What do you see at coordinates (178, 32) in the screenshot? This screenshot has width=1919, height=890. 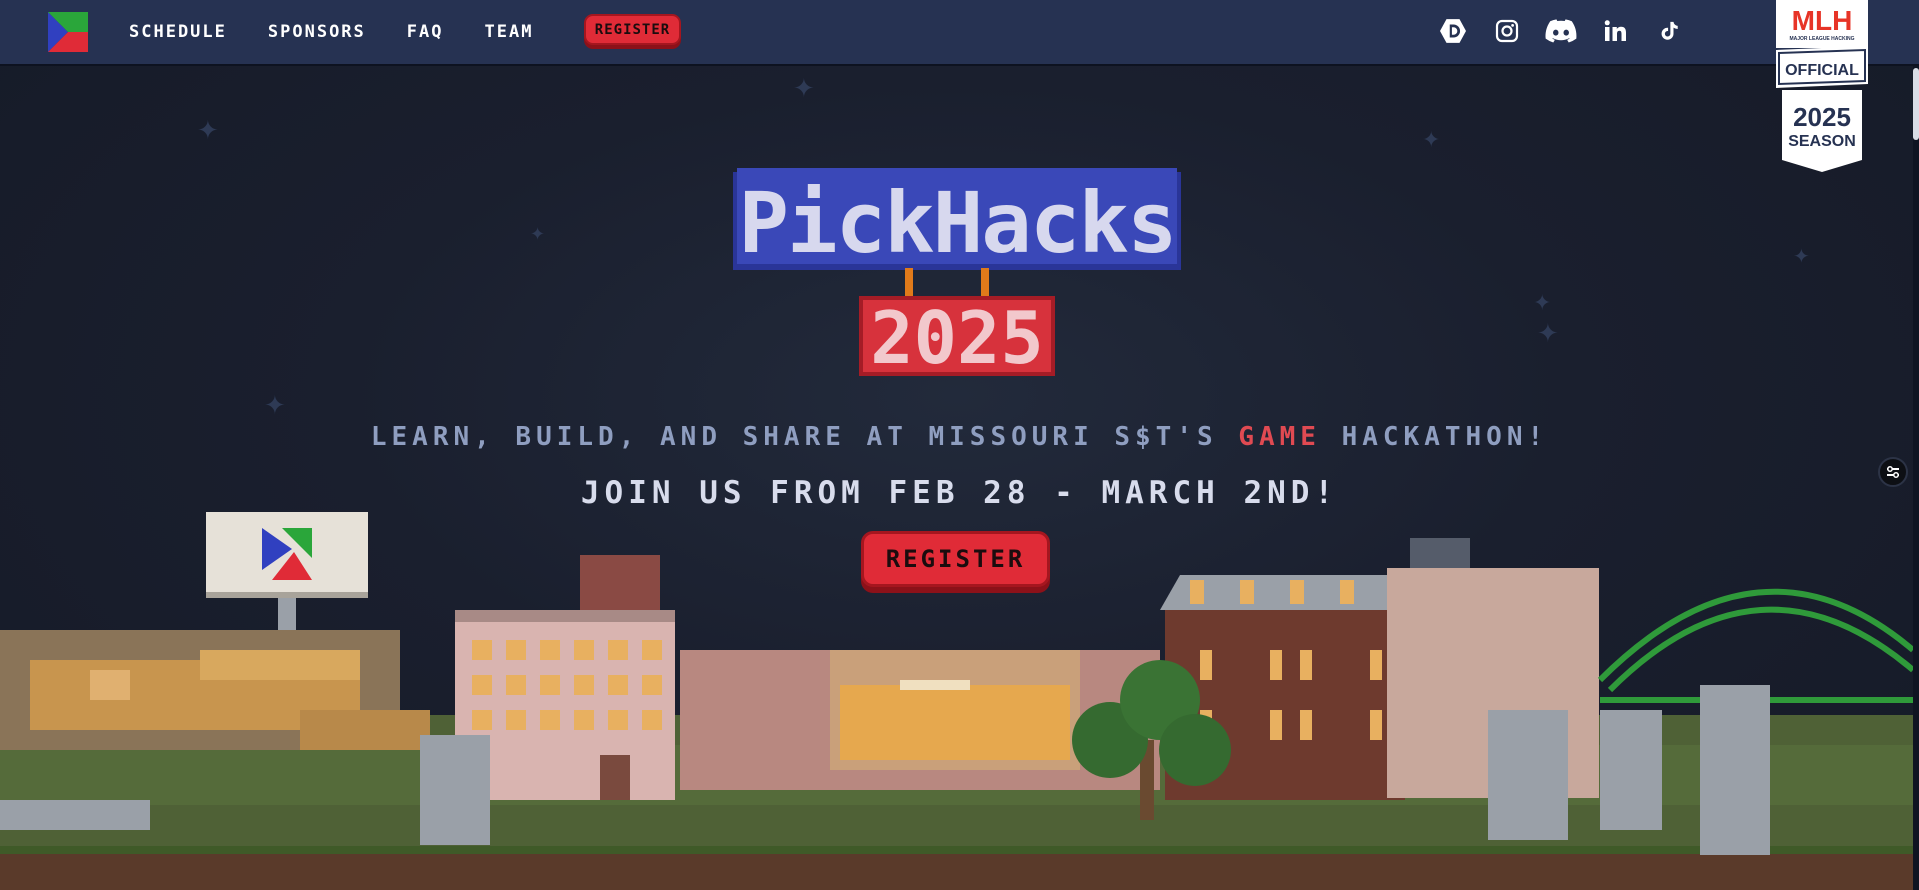 I see `nav-link-schedule: SCHEDULE` at bounding box center [178, 32].